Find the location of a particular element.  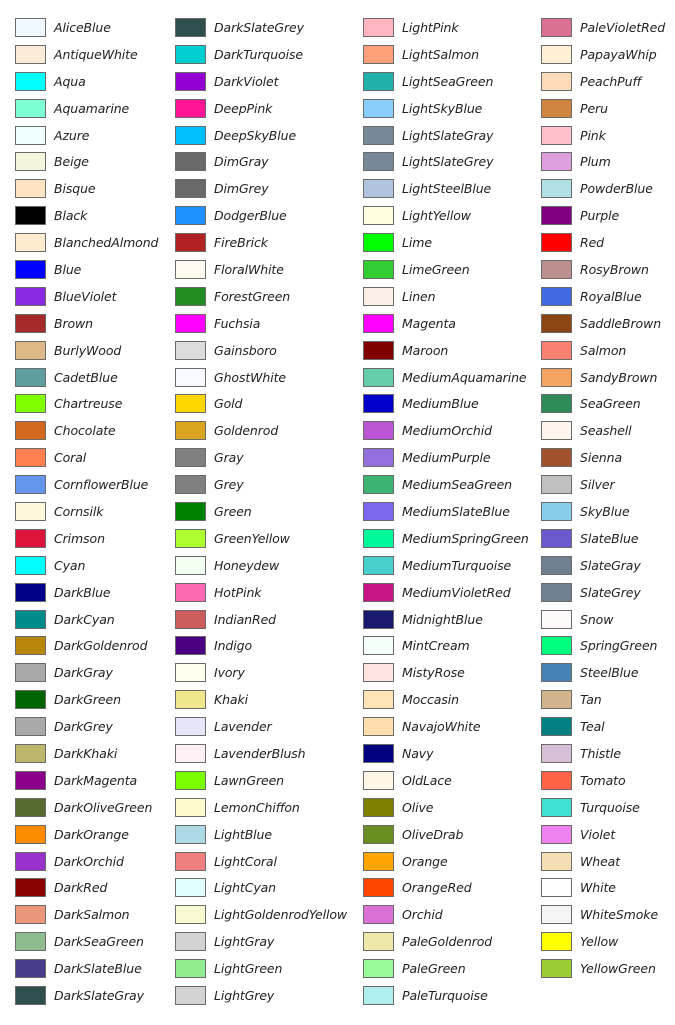

color-name: Snow is located at coordinates (597, 619).